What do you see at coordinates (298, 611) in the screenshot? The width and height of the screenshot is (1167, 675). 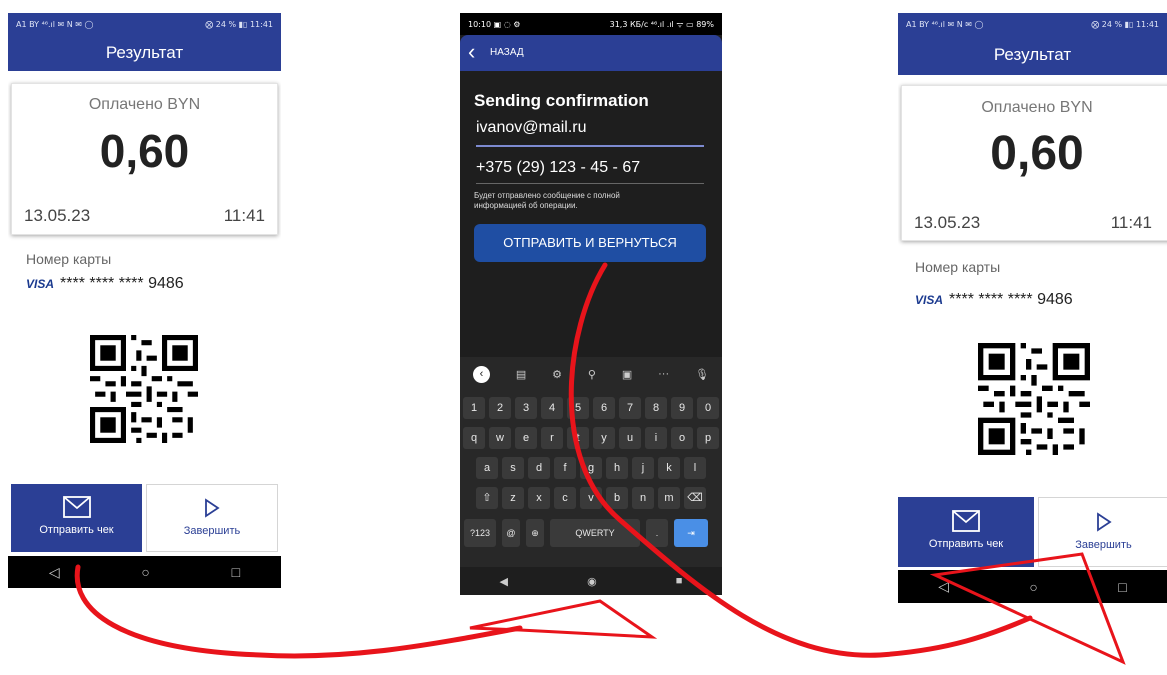 I see `arrow-curve-left` at bounding box center [298, 611].